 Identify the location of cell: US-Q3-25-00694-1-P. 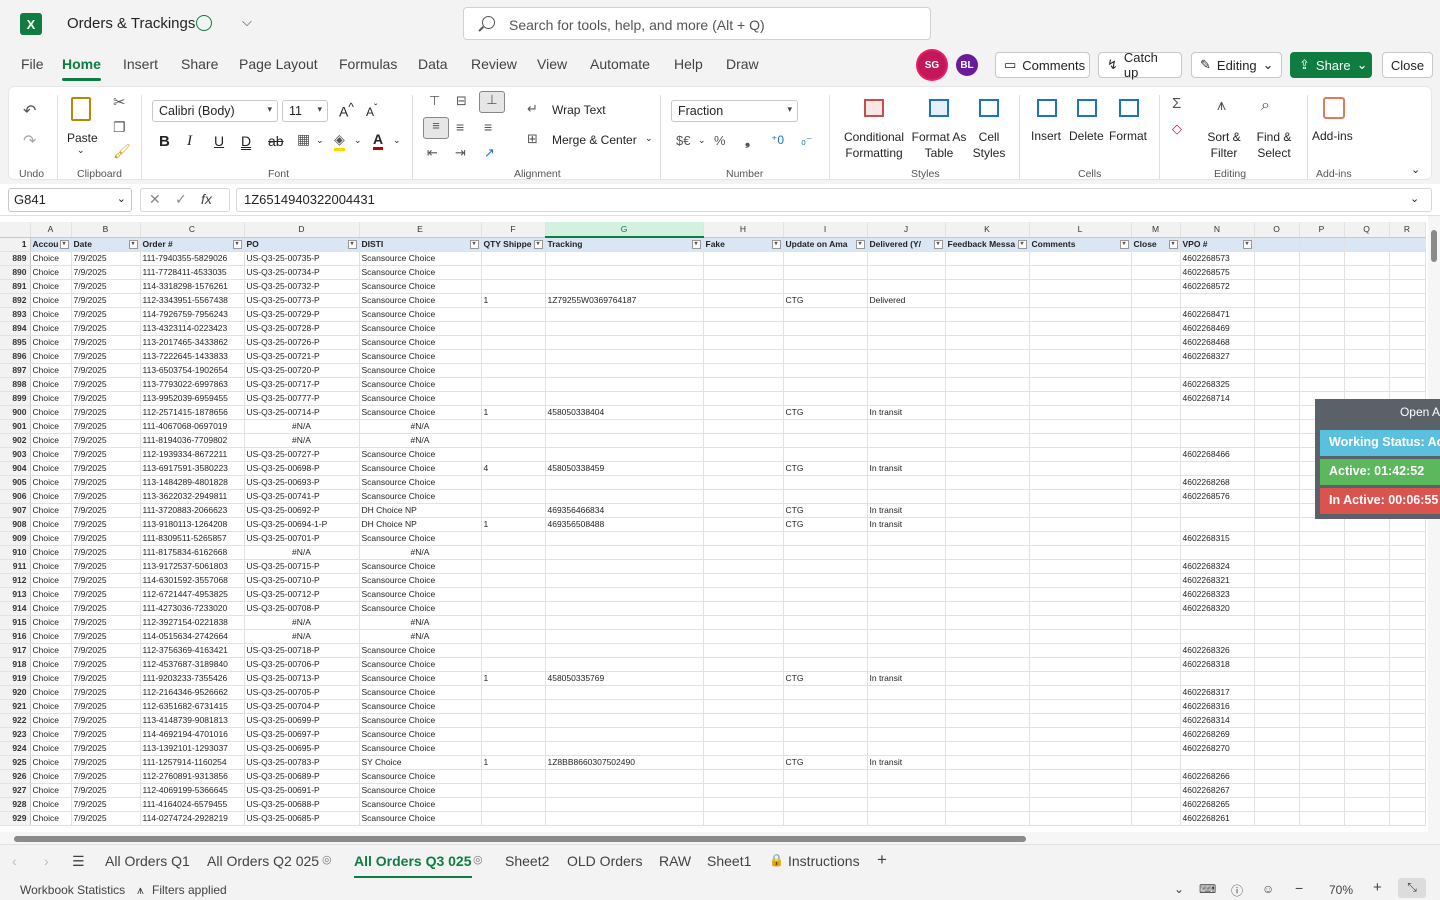
(302, 524).